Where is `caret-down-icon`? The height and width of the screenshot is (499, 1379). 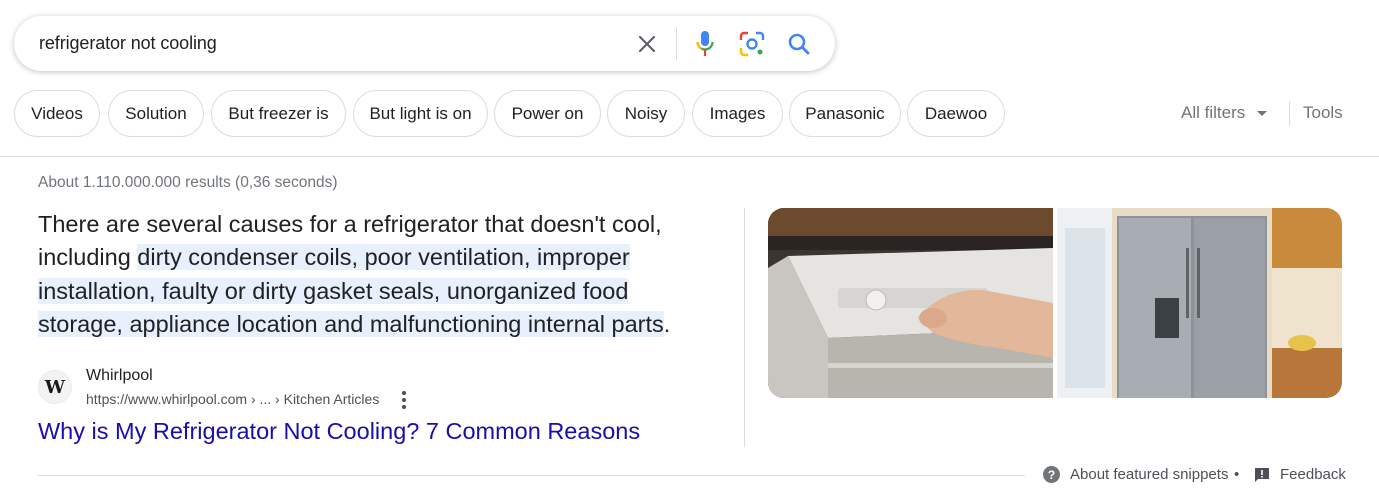
caret-down-icon is located at coordinates (1262, 113).